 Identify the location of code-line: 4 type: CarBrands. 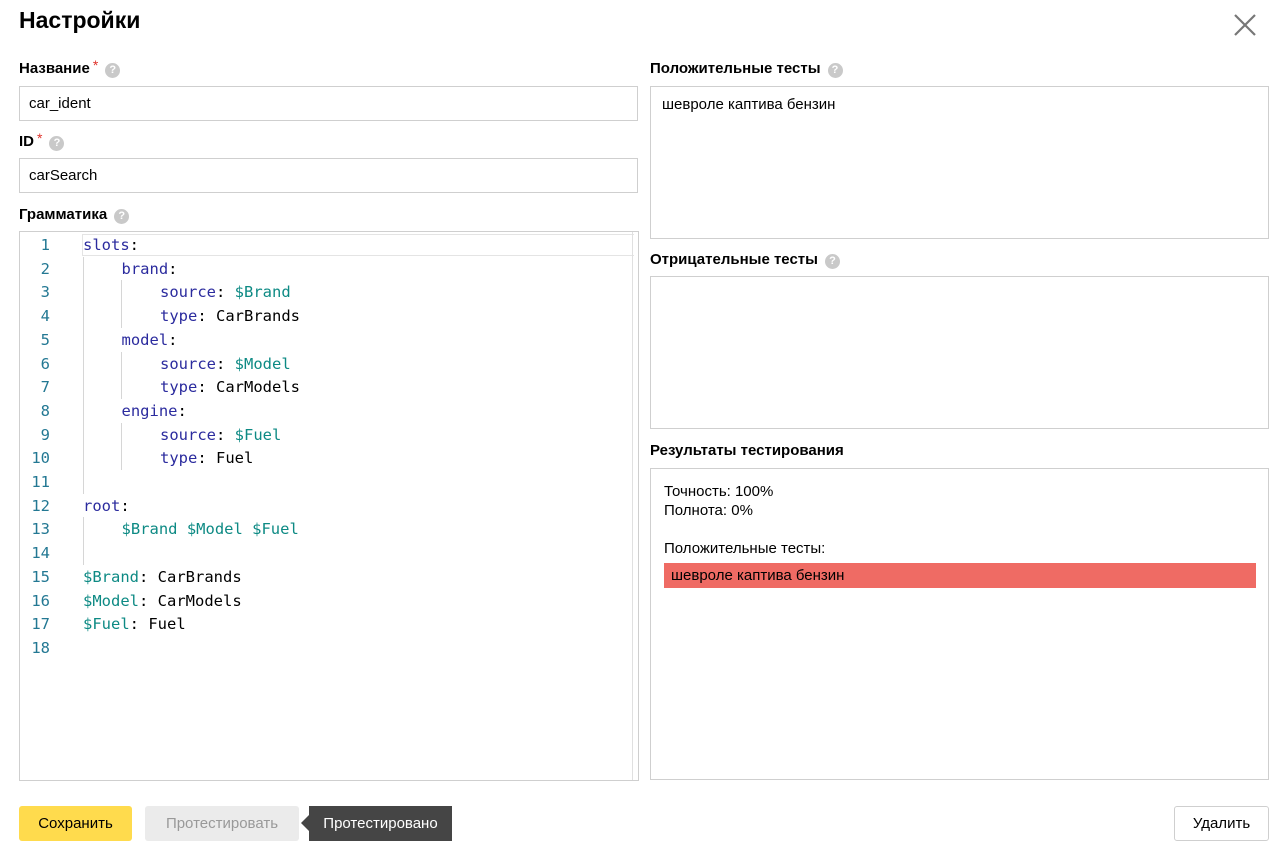
(320, 316).